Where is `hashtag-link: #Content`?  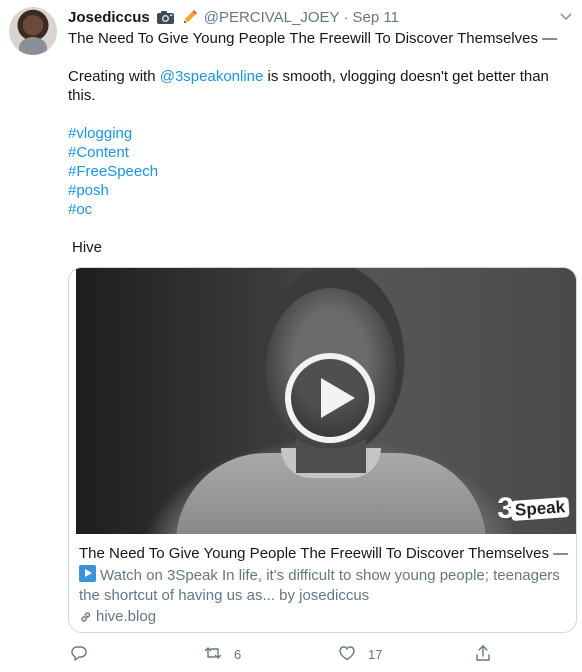 hashtag-link: #Content is located at coordinates (98, 152).